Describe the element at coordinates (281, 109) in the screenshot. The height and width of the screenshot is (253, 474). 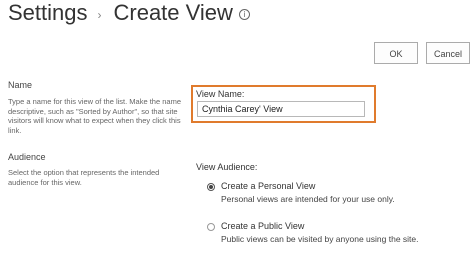
I see `view-name-input: Cynthia Carey' View` at that location.